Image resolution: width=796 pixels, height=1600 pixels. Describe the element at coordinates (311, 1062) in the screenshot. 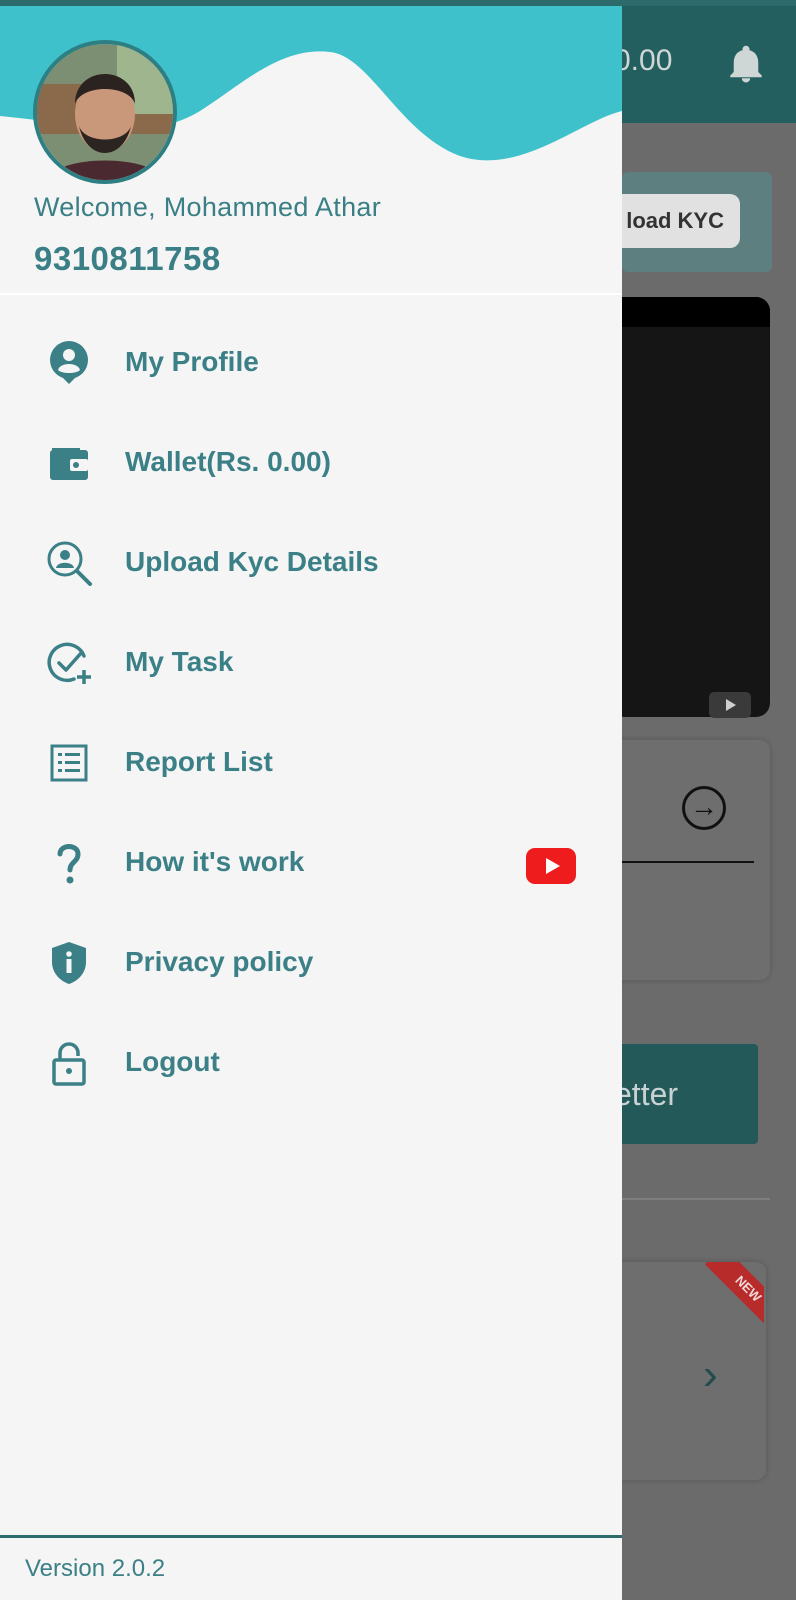

I see `menu-item-logout: Logout` at that location.